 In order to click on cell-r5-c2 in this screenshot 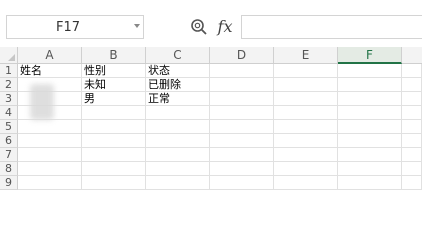, I will do `click(114, 127)`.